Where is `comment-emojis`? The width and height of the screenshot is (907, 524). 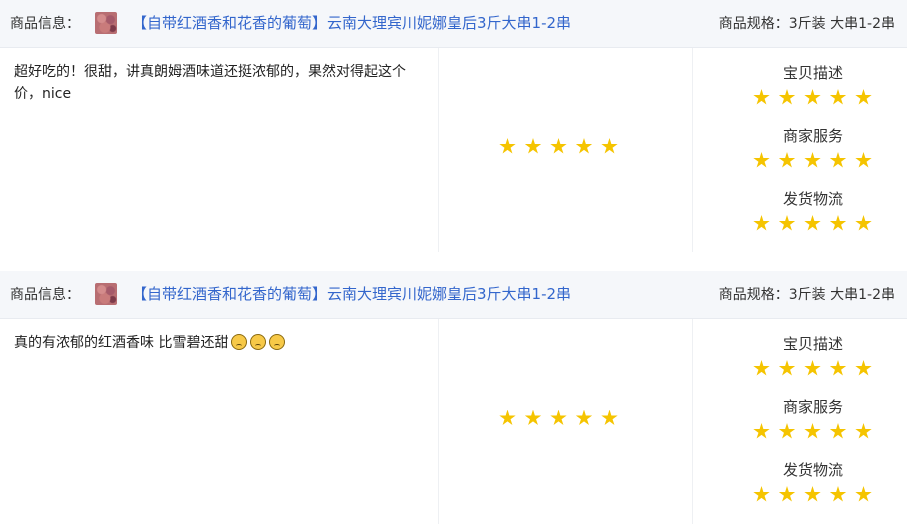 comment-emojis is located at coordinates (257, 342).